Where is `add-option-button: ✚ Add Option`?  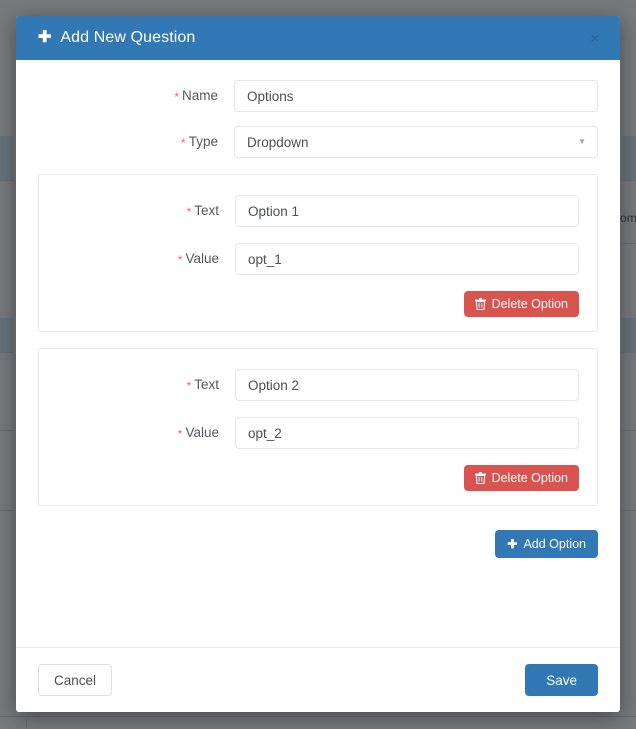 add-option-button: ✚ Add Option is located at coordinates (546, 544).